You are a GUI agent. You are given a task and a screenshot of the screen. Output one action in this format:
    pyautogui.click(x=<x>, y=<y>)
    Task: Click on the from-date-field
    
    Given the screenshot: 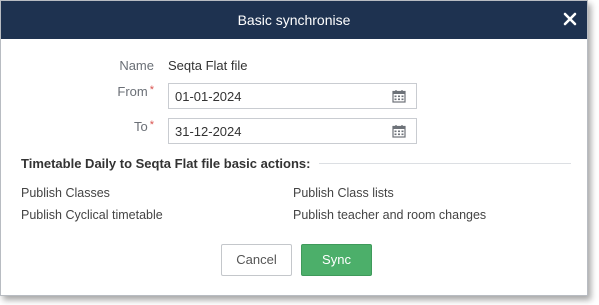 What is the action you would take?
    pyautogui.click(x=292, y=96)
    